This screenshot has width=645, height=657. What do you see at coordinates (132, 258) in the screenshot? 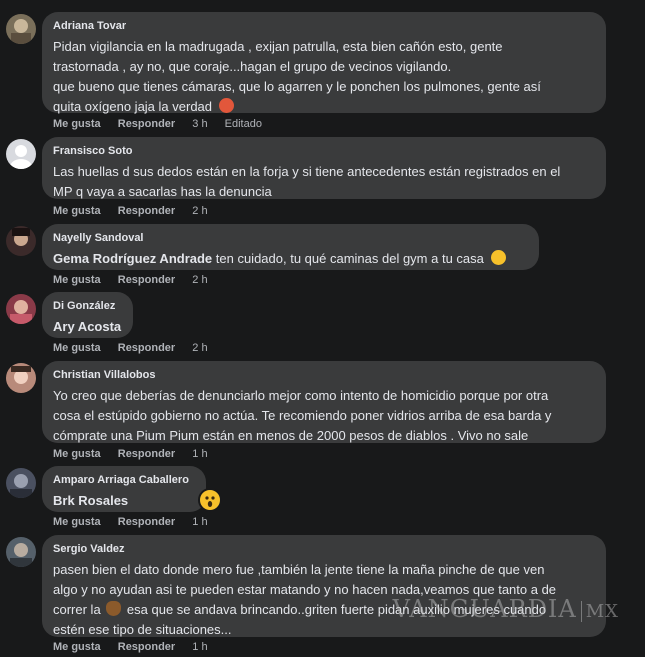
I see `mention-link: Gema Rodríguez Andrade` at bounding box center [132, 258].